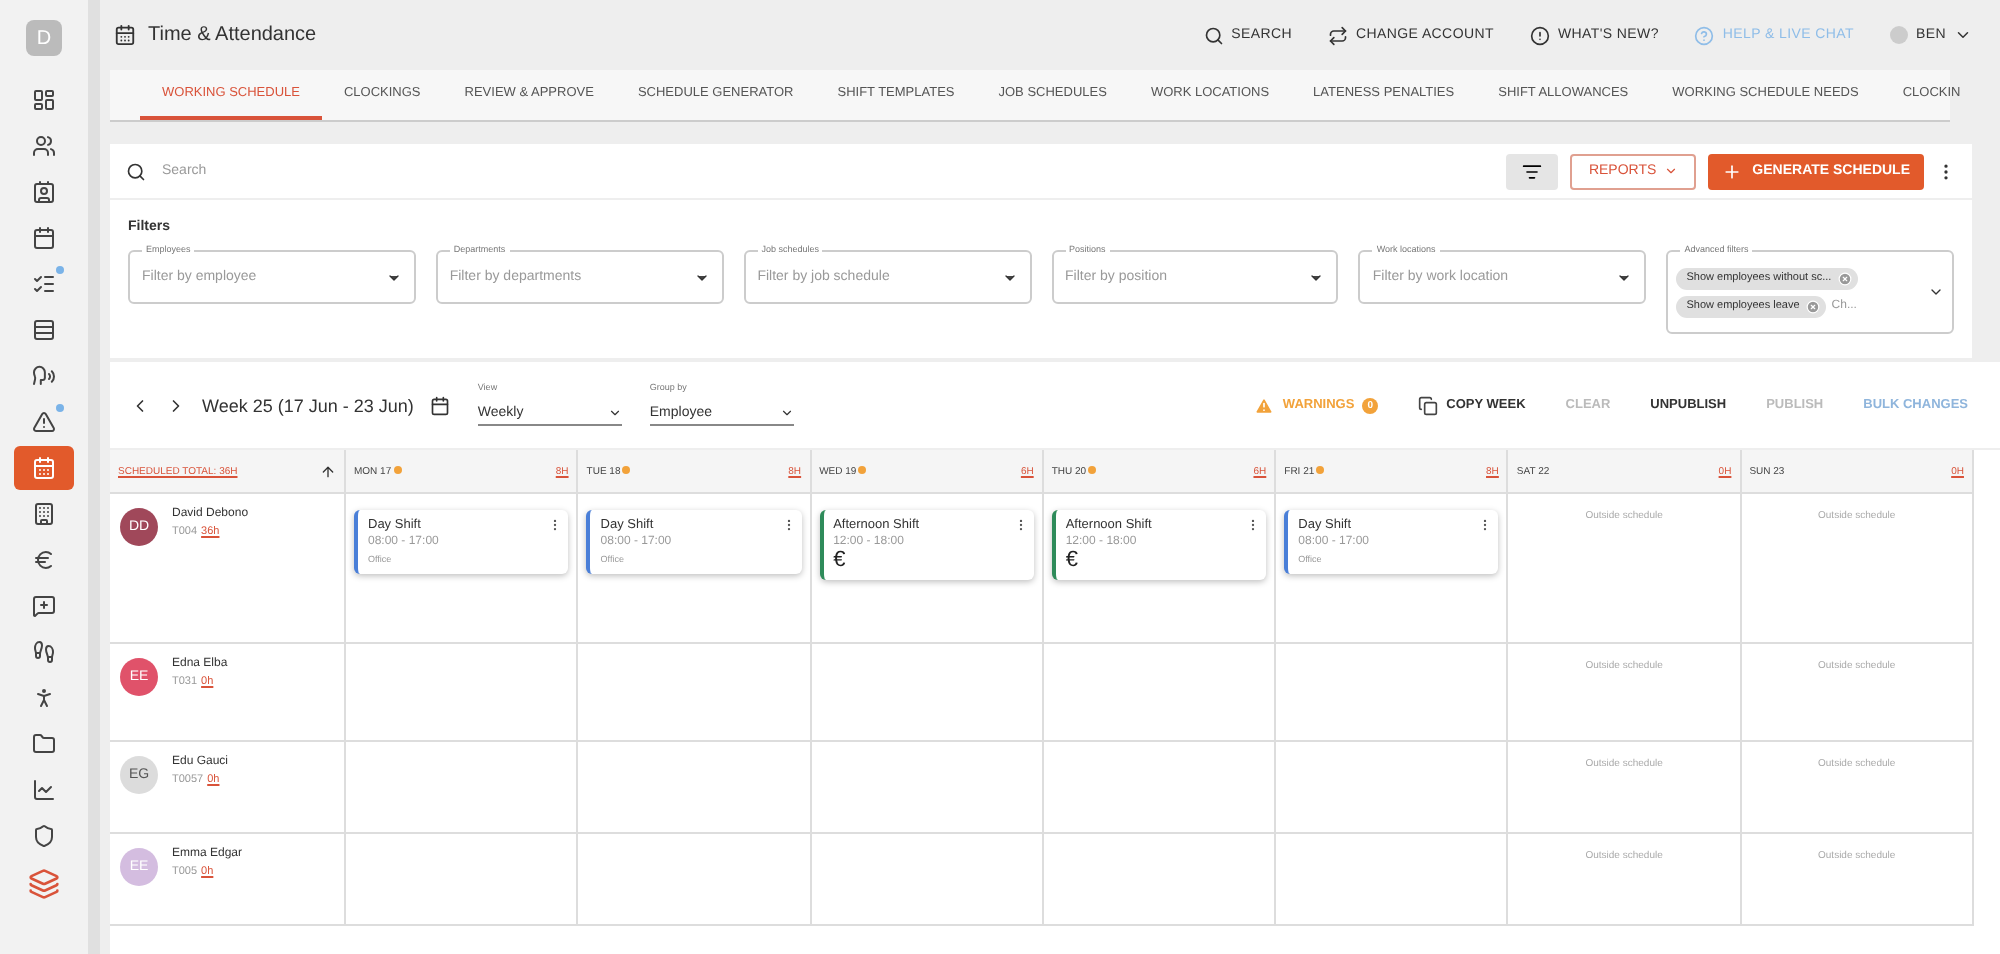 This screenshot has width=2000, height=954. Describe the element at coordinates (44, 744) in the screenshot. I see `folder-icon` at that location.